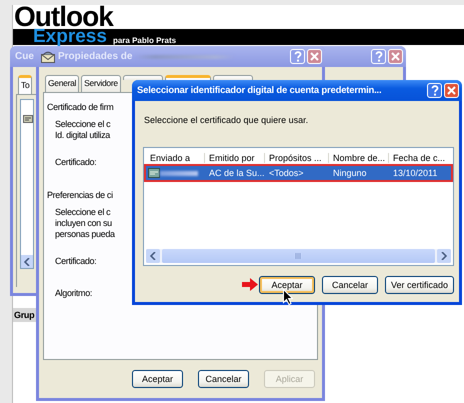 The image size is (464, 403). I want to click on field-label: Algoritmo:, so click(73, 293).